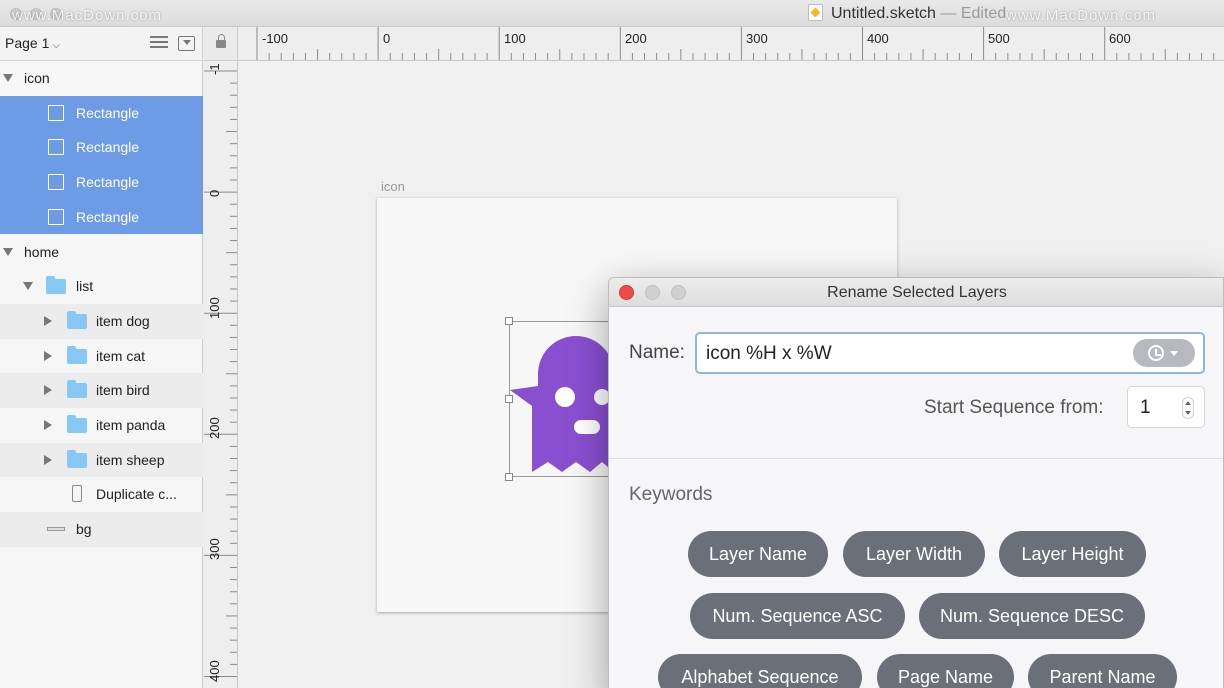  Describe the element at coordinates (731, 44) in the screenshot. I see `horizontal-ruler: -100 0 100 200 300 400 500 600` at that location.